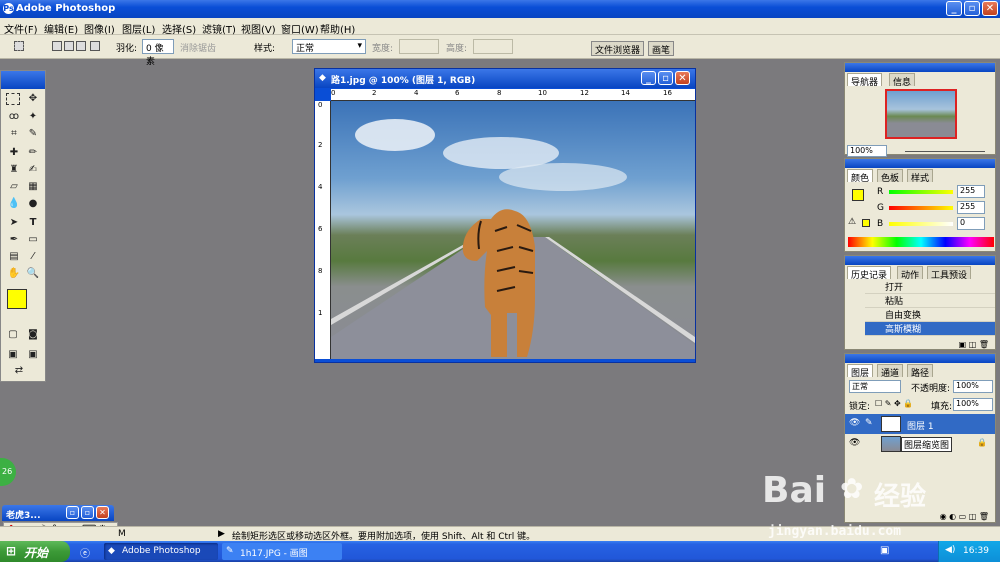 The image size is (1000, 562). What do you see at coordinates (300, 28) in the screenshot?
I see `menu-window: 窗口(W)` at bounding box center [300, 28].